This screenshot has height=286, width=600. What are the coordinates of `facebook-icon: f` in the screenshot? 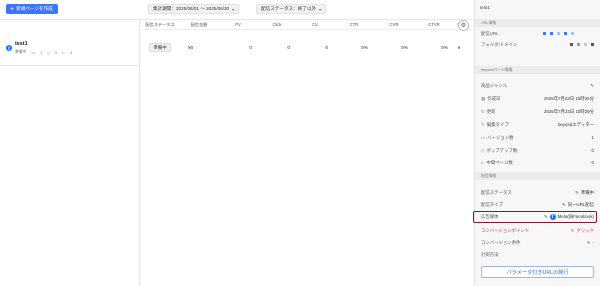 It's located at (9, 48).